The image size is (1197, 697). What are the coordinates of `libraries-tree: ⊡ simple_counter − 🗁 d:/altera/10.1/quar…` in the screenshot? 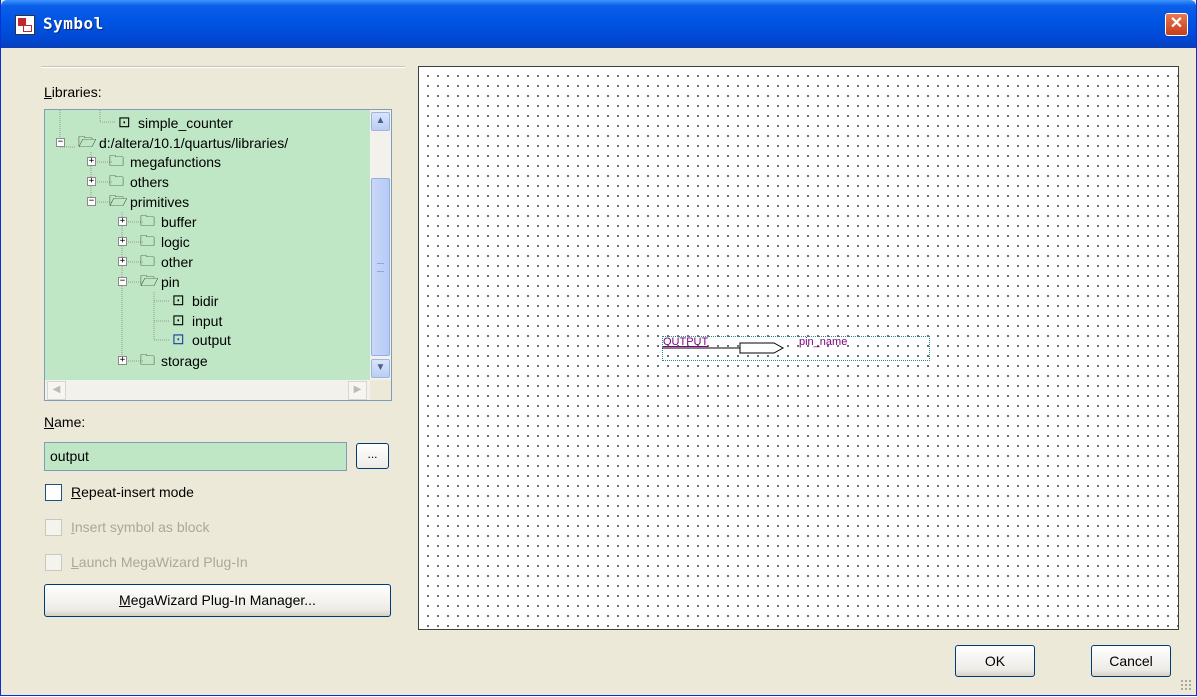 It's located at (218, 255).